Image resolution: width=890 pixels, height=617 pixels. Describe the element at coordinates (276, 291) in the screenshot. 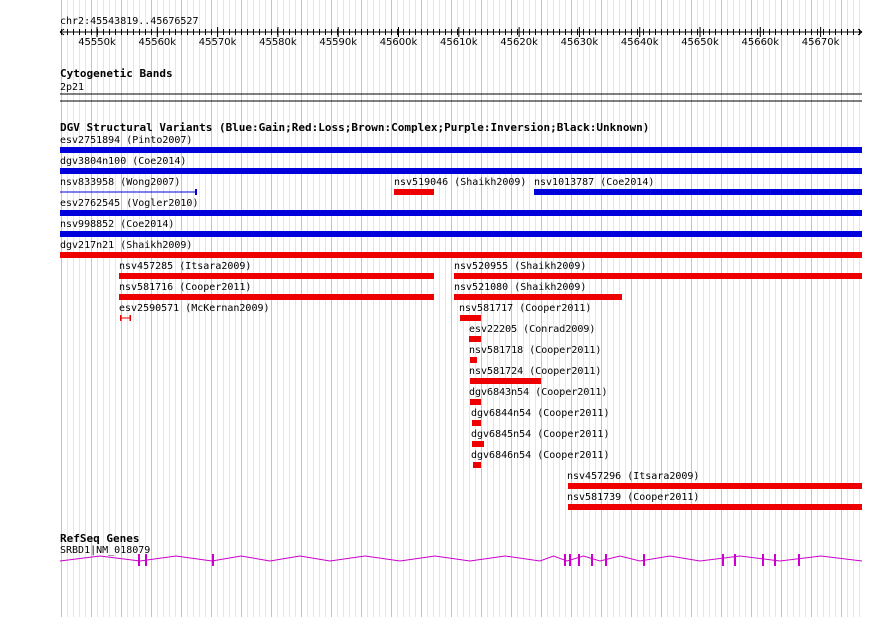

I see `dgv-feature: nsv581716 (Cooper2011)` at that location.